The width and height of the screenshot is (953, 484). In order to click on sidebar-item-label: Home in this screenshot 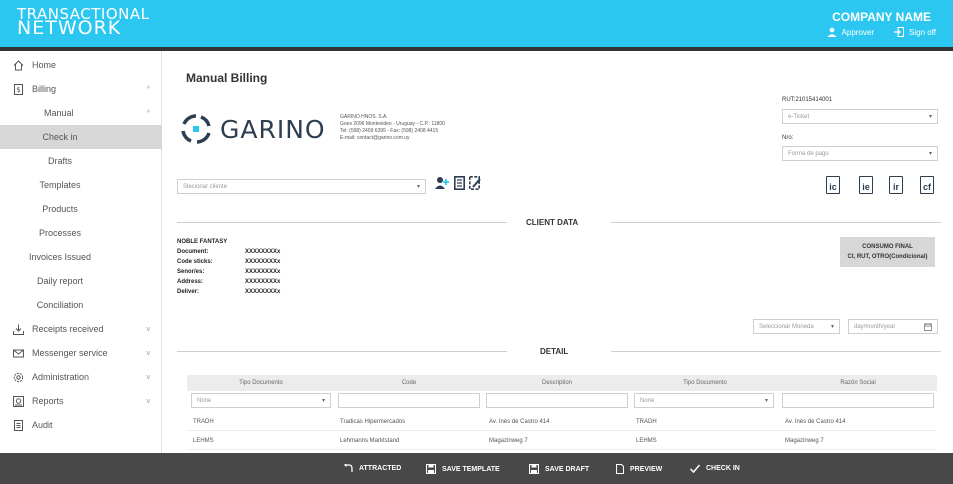, I will do `click(44, 65)`.